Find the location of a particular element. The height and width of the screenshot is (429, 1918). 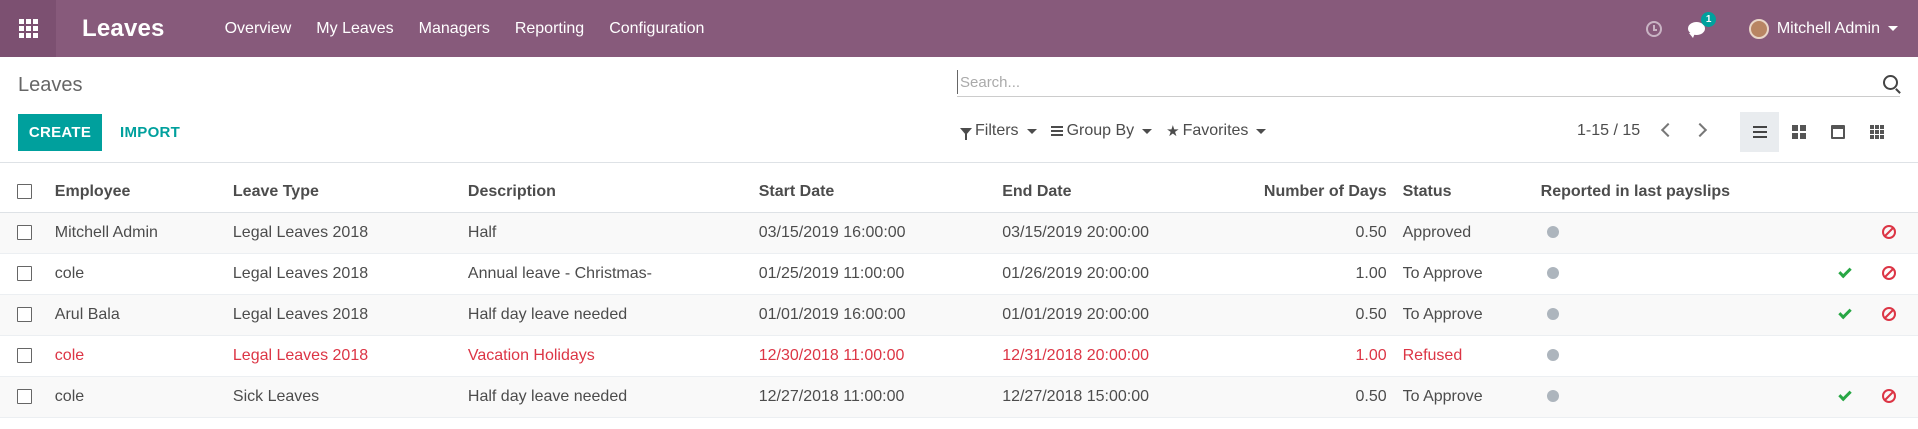

menu-item-configuration: Configuration is located at coordinates (656, 29).